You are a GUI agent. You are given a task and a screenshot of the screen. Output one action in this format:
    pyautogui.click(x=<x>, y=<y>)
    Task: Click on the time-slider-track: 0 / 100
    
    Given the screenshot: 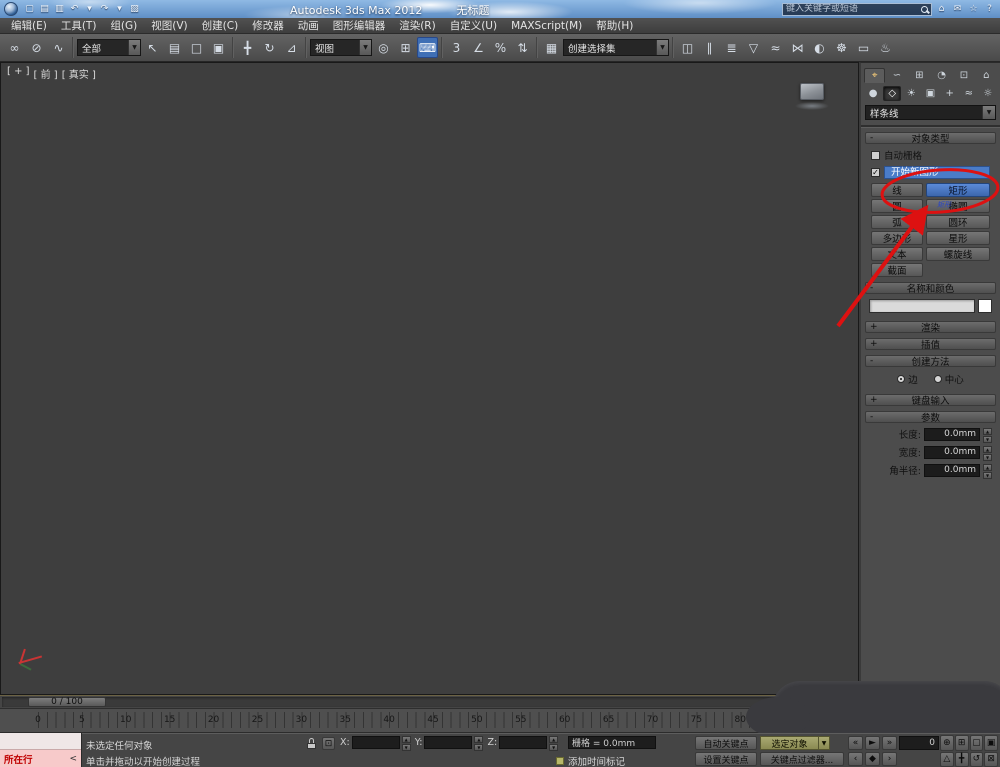 What is the action you would take?
    pyautogui.click(x=429, y=702)
    